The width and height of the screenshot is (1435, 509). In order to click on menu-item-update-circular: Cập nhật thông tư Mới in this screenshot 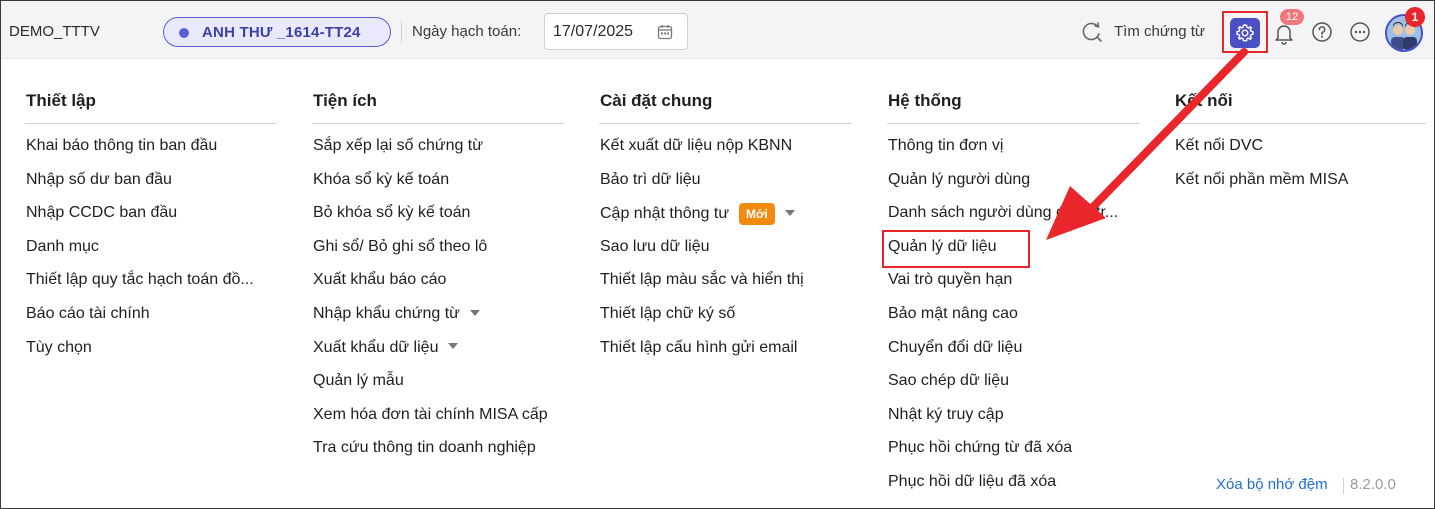, I will do `click(725, 220)`.